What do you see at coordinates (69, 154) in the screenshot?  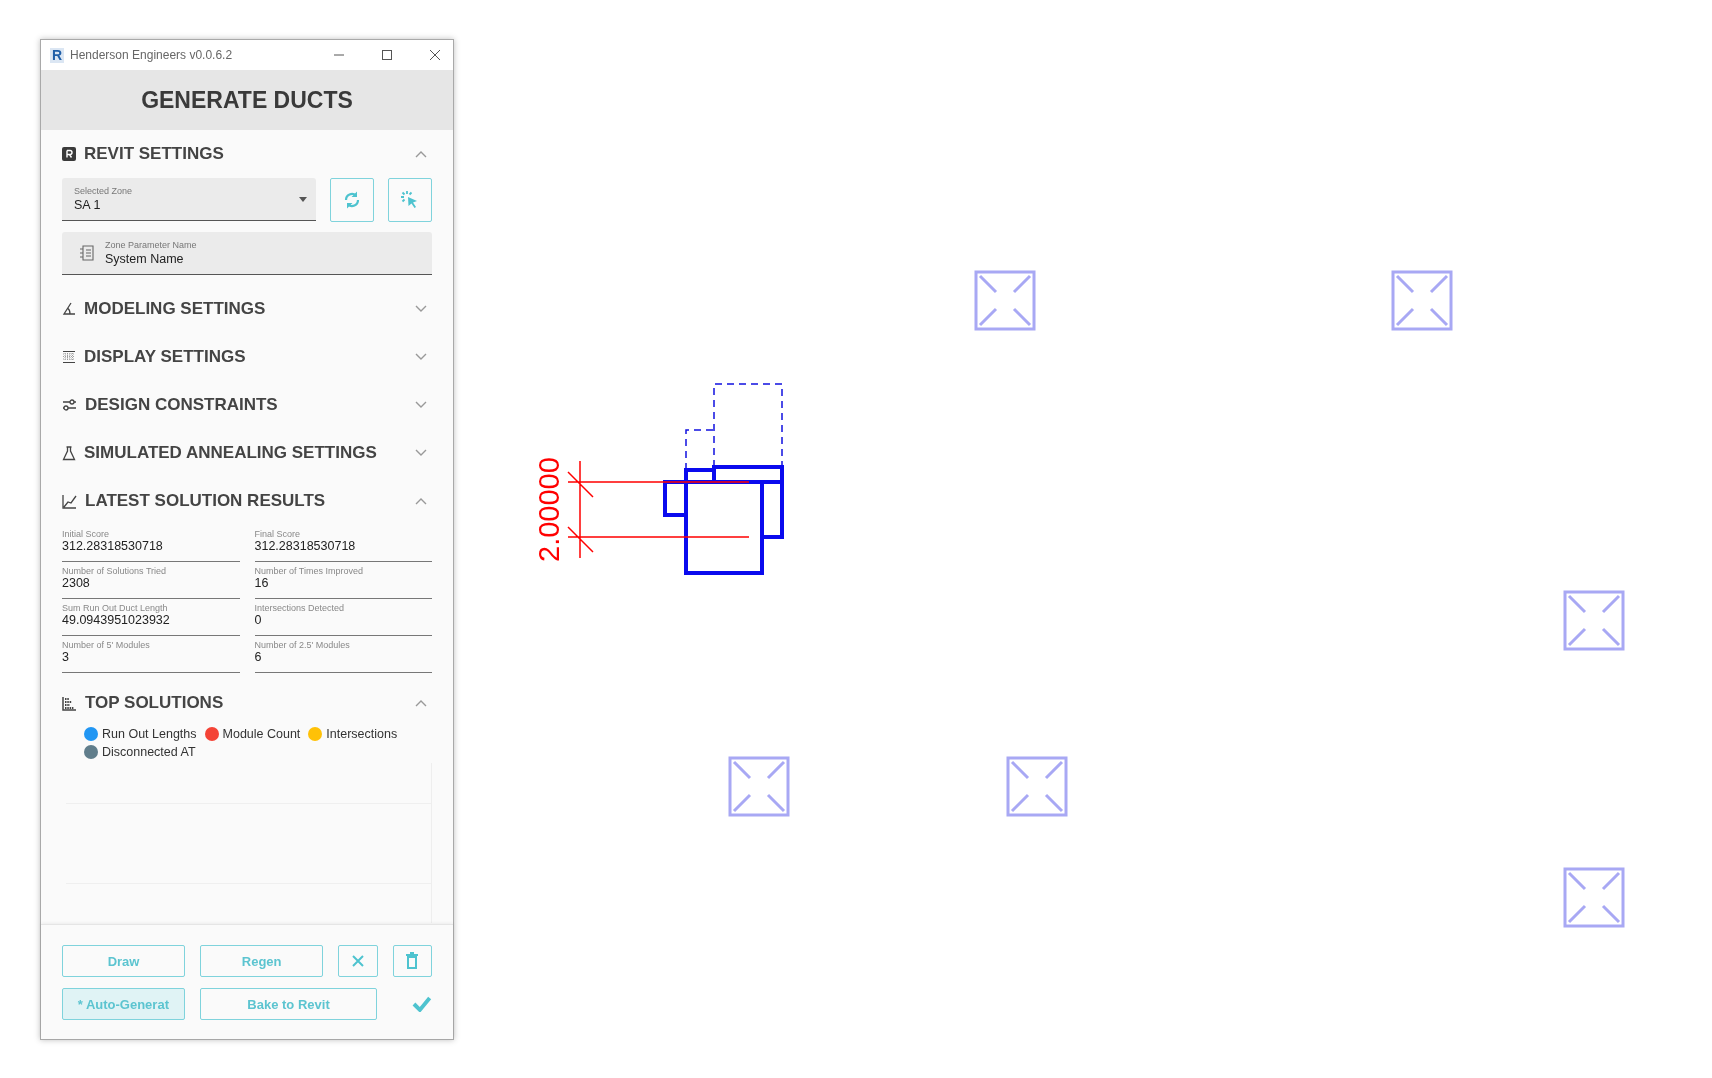 I see `letter-r-icon` at bounding box center [69, 154].